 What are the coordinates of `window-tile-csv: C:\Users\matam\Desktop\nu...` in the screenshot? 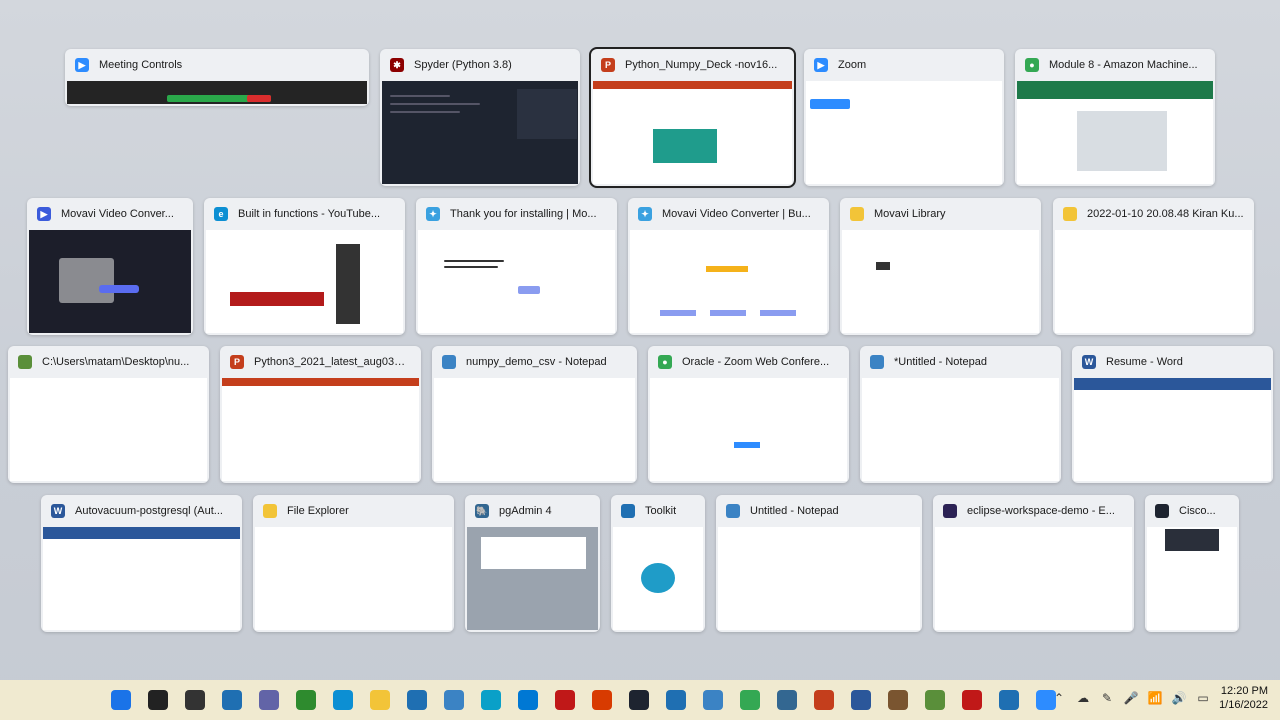 It's located at (108, 414).